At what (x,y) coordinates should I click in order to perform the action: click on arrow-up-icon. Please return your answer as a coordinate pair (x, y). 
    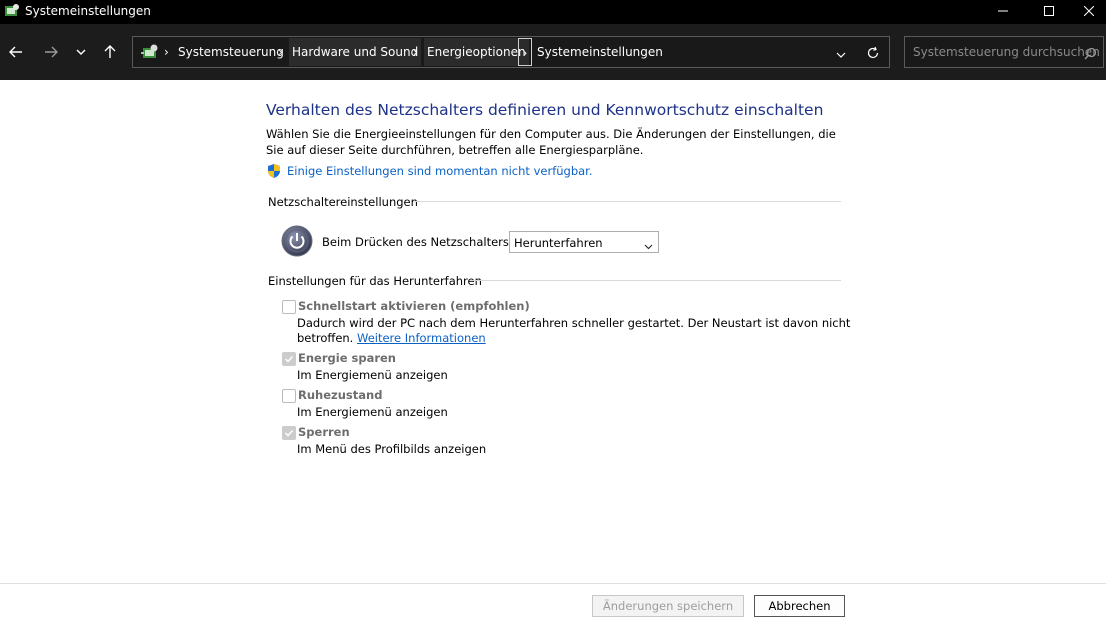
    Looking at the image, I should click on (110, 51).